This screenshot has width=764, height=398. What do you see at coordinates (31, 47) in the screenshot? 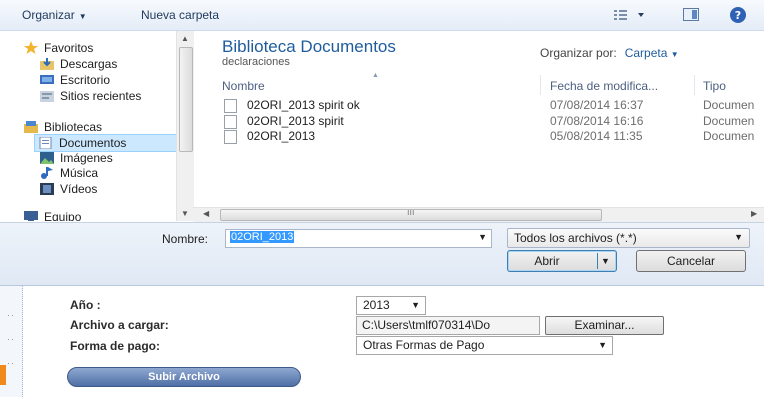
I see `star-icon` at bounding box center [31, 47].